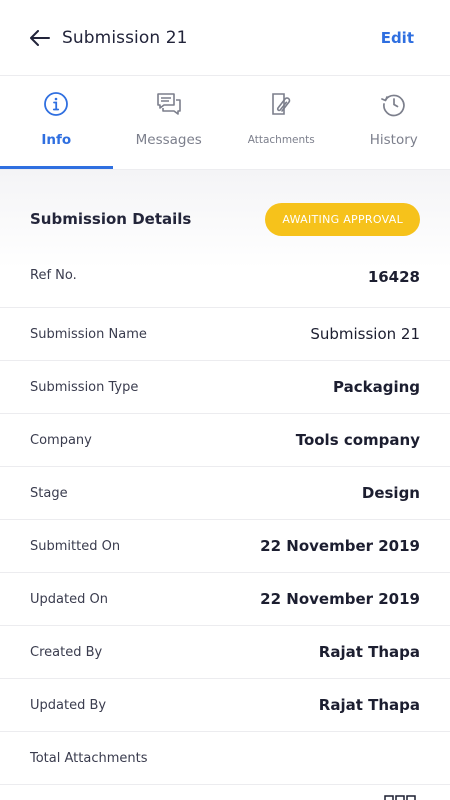 This screenshot has width=450, height=800. What do you see at coordinates (89, 758) in the screenshot?
I see `detail-label: Total Attachments` at bounding box center [89, 758].